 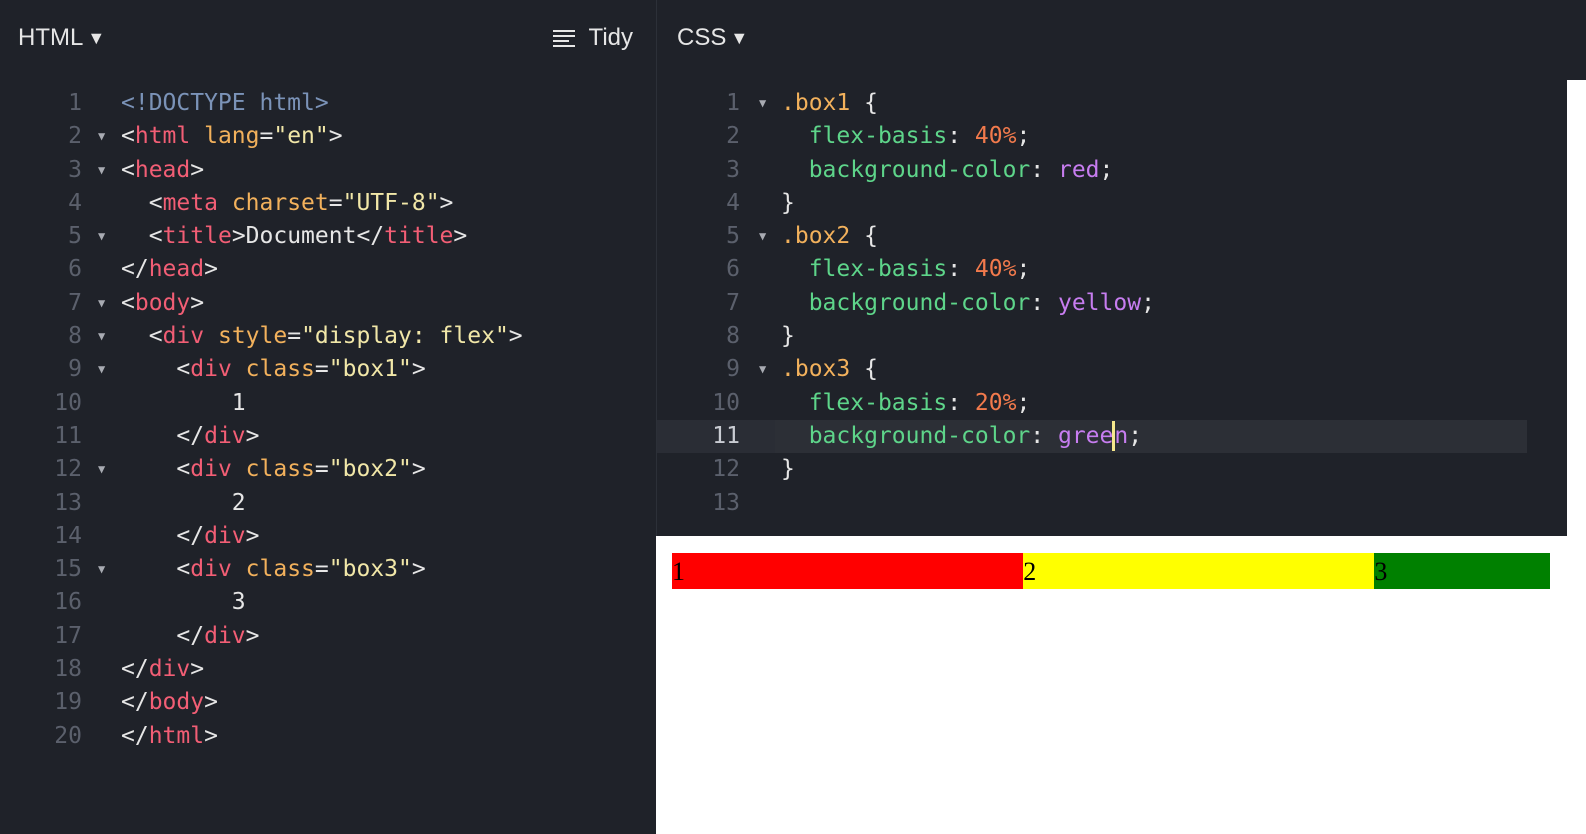 I want to click on line-number: 4, so click(x=75, y=202).